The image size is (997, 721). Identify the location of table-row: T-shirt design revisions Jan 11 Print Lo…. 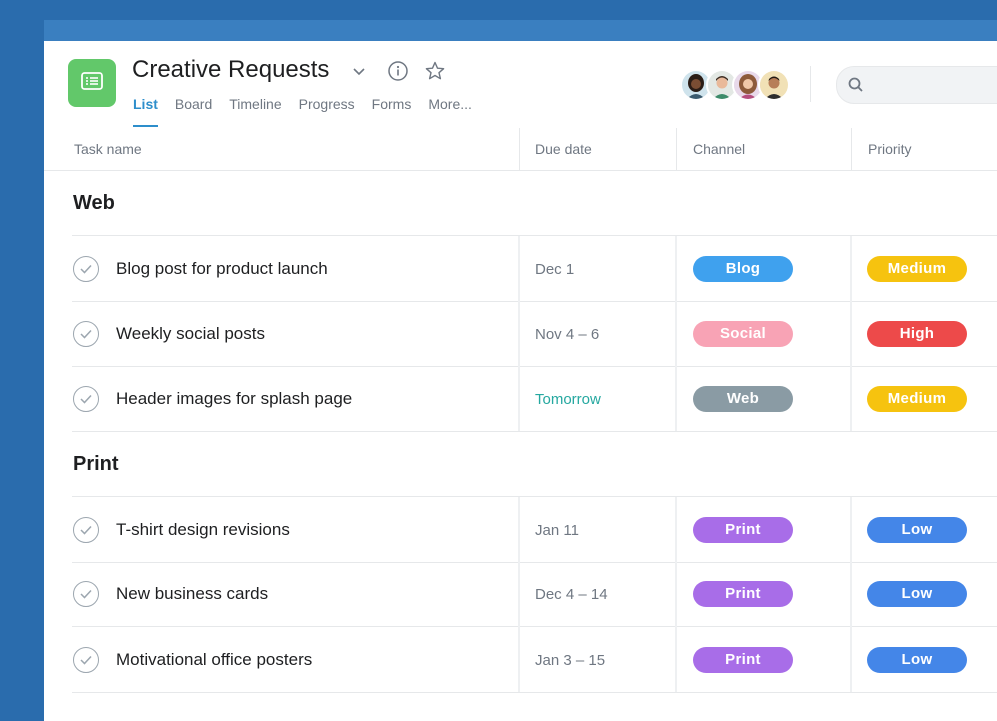
(520, 529).